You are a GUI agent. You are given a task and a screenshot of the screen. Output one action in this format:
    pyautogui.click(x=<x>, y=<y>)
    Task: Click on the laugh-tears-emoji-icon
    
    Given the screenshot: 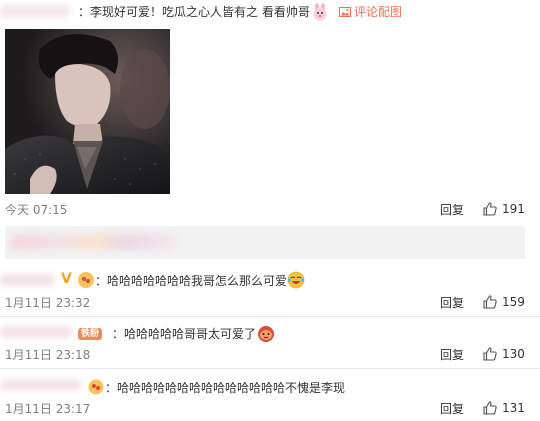 What is the action you would take?
    pyautogui.click(x=296, y=280)
    